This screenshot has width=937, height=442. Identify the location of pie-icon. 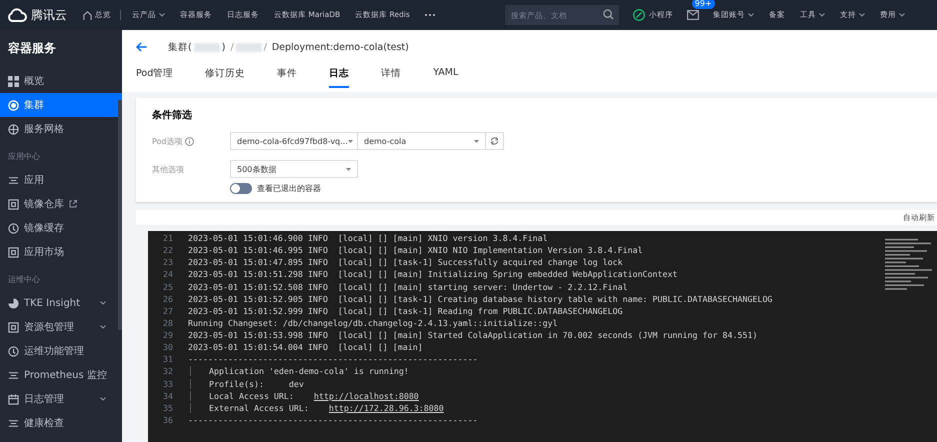
(13, 303).